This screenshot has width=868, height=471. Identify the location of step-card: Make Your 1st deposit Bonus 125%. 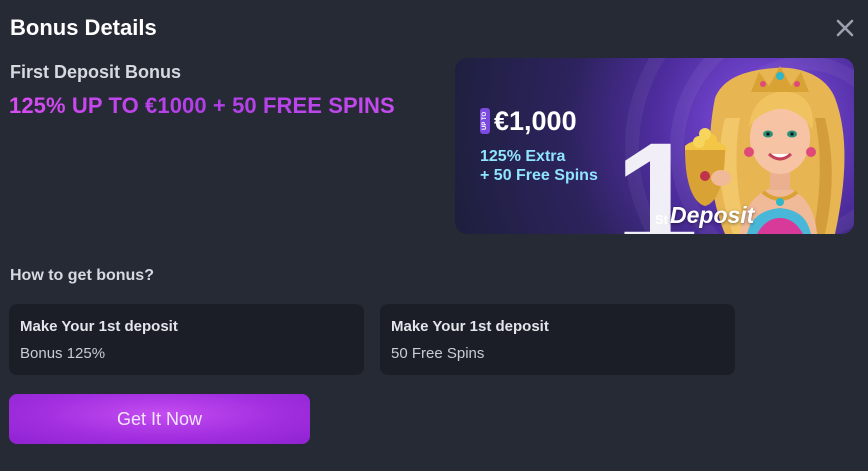
(186, 339).